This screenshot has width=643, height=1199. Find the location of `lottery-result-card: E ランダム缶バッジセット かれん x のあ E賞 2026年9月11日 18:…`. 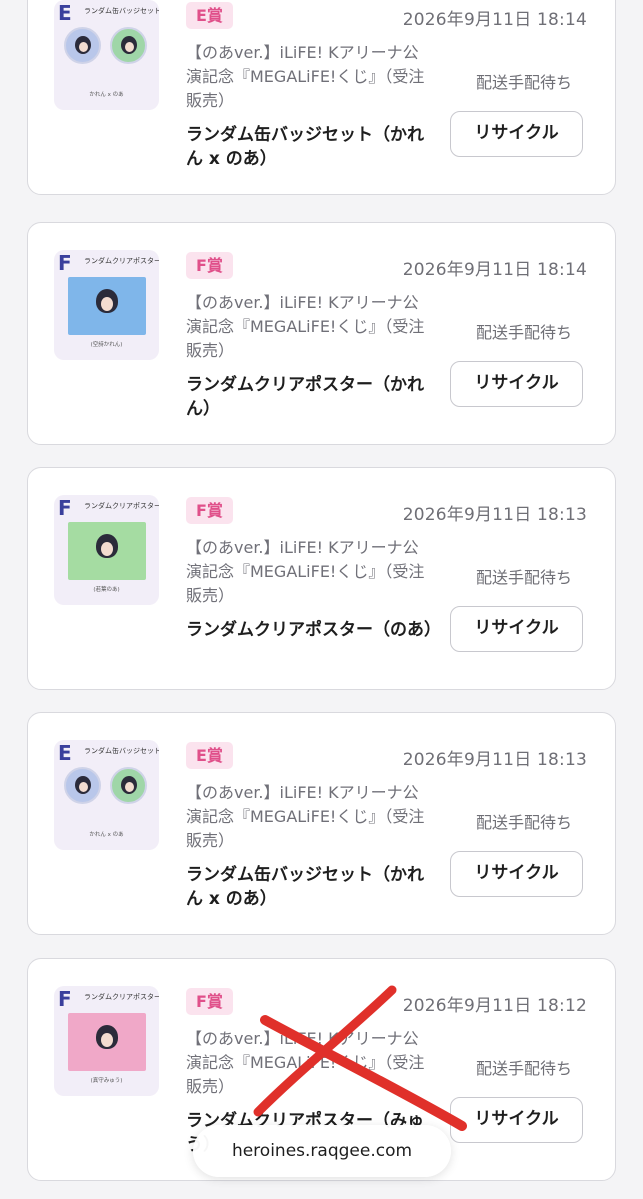

lottery-result-card: E ランダム缶バッジセット かれん x のあ E賞 2026年9月11日 18:… is located at coordinates (321, 97).